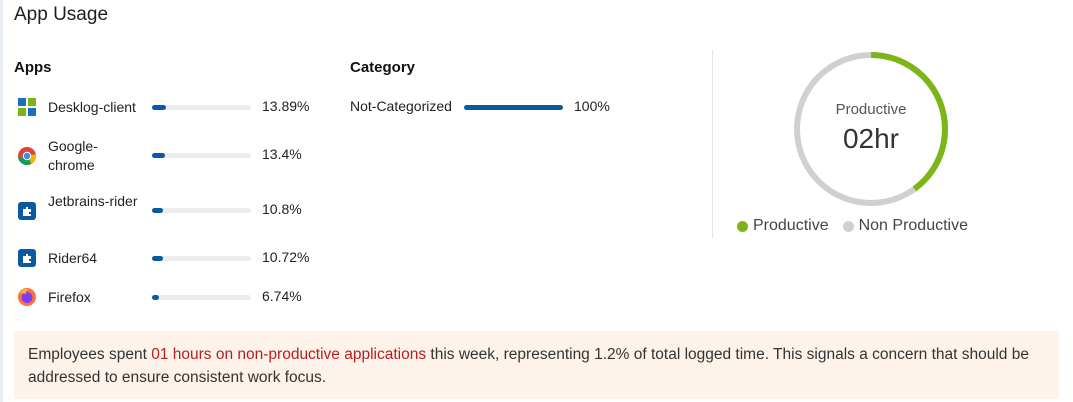 Image resolution: width=1073 pixels, height=402 pixels. What do you see at coordinates (73, 258) in the screenshot?
I see `app-name: Rider64` at bounding box center [73, 258].